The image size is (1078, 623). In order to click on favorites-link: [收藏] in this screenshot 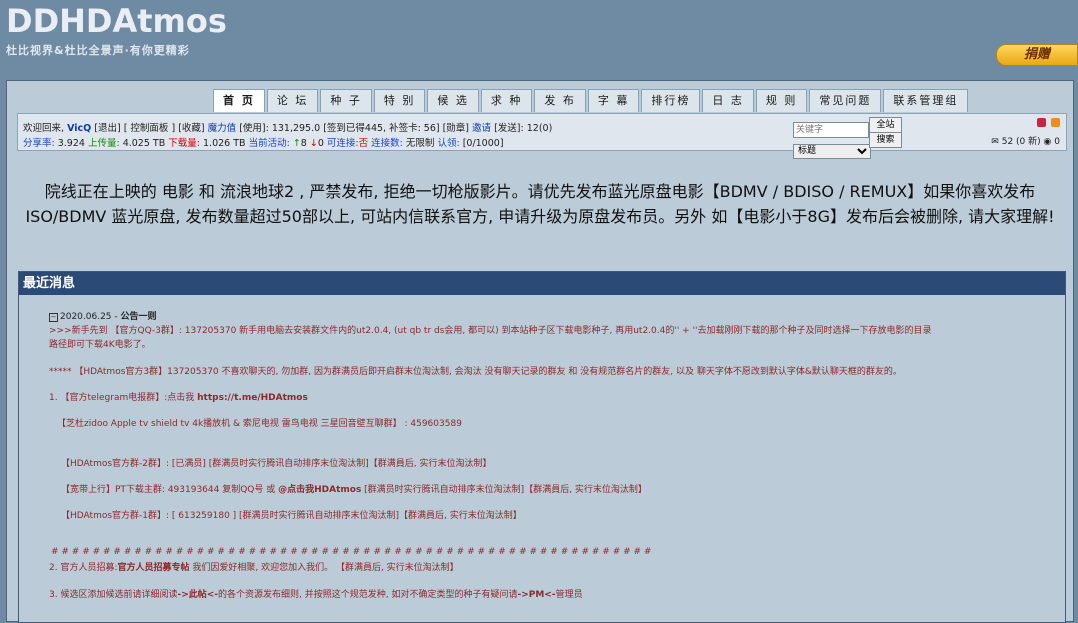, I will do `click(191, 128)`.